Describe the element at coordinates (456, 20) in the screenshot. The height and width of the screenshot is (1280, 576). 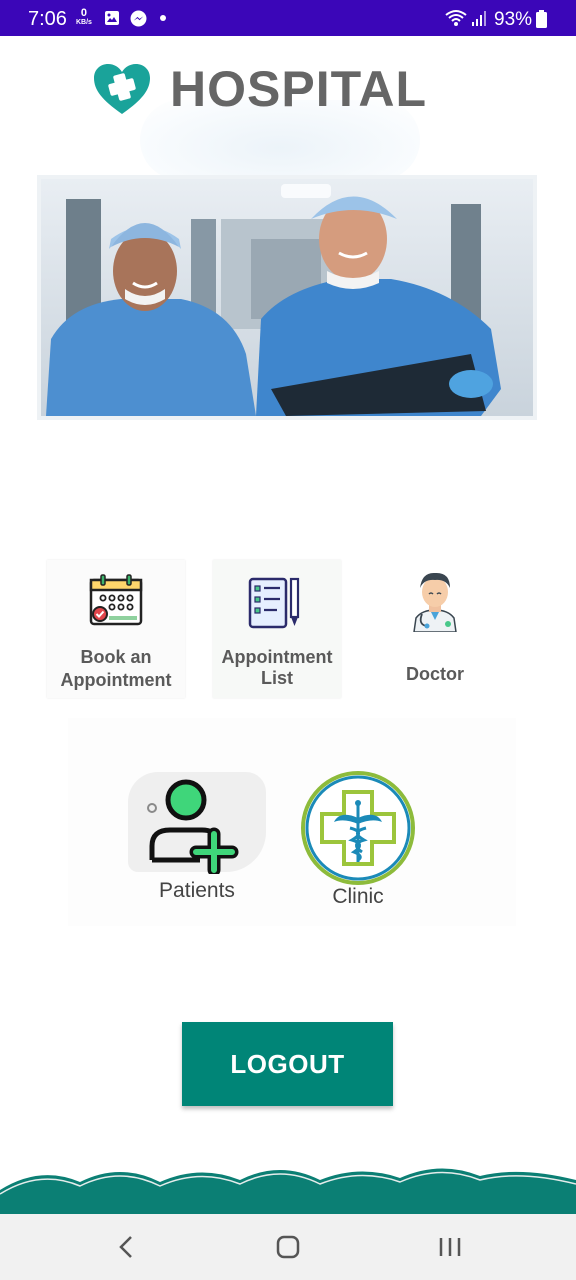
I see `wifi-icon` at that location.